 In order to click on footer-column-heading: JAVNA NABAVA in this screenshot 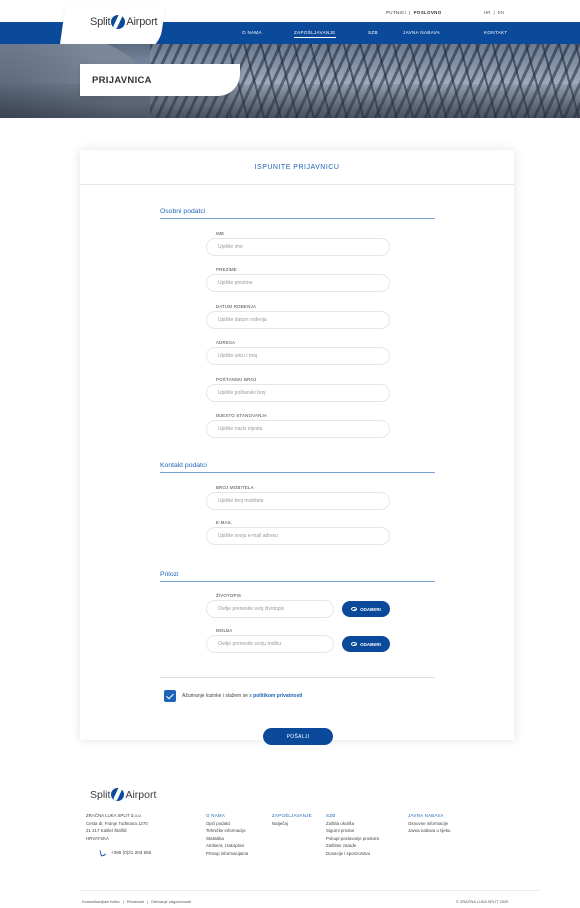, I will do `click(429, 816)`.